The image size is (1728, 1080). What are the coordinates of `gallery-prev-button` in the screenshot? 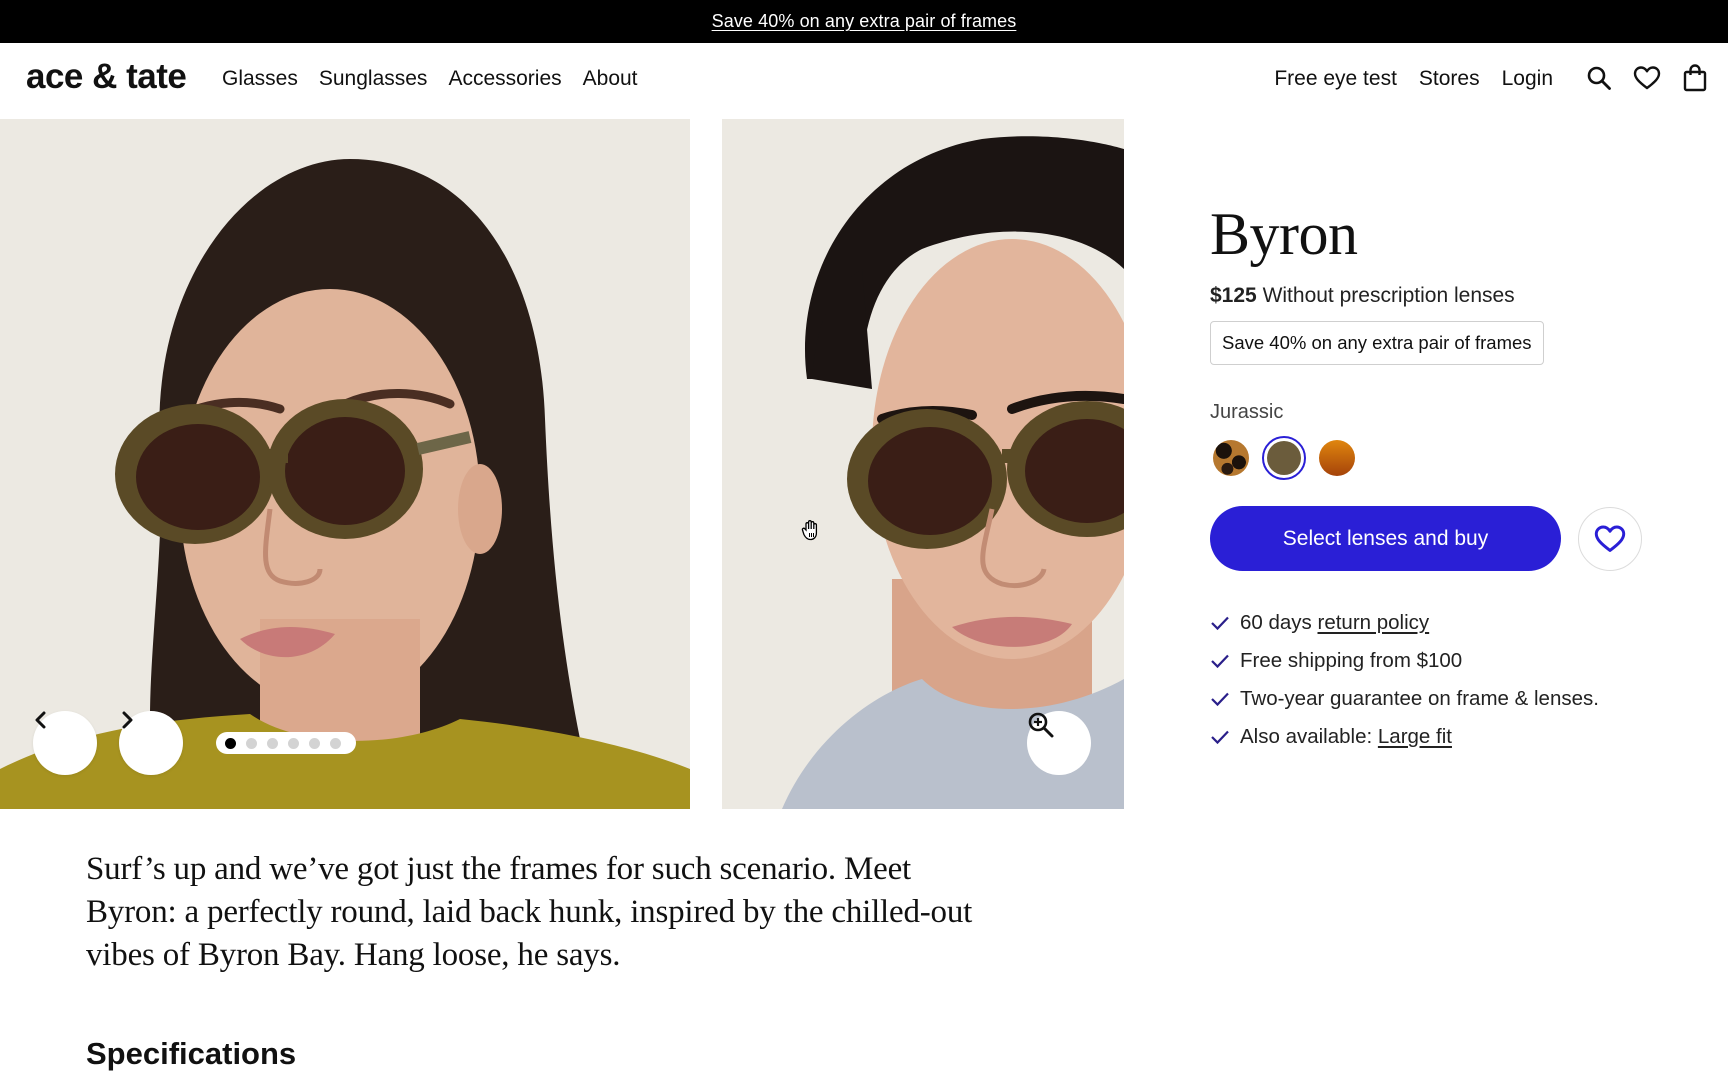 It's located at (65, 743).